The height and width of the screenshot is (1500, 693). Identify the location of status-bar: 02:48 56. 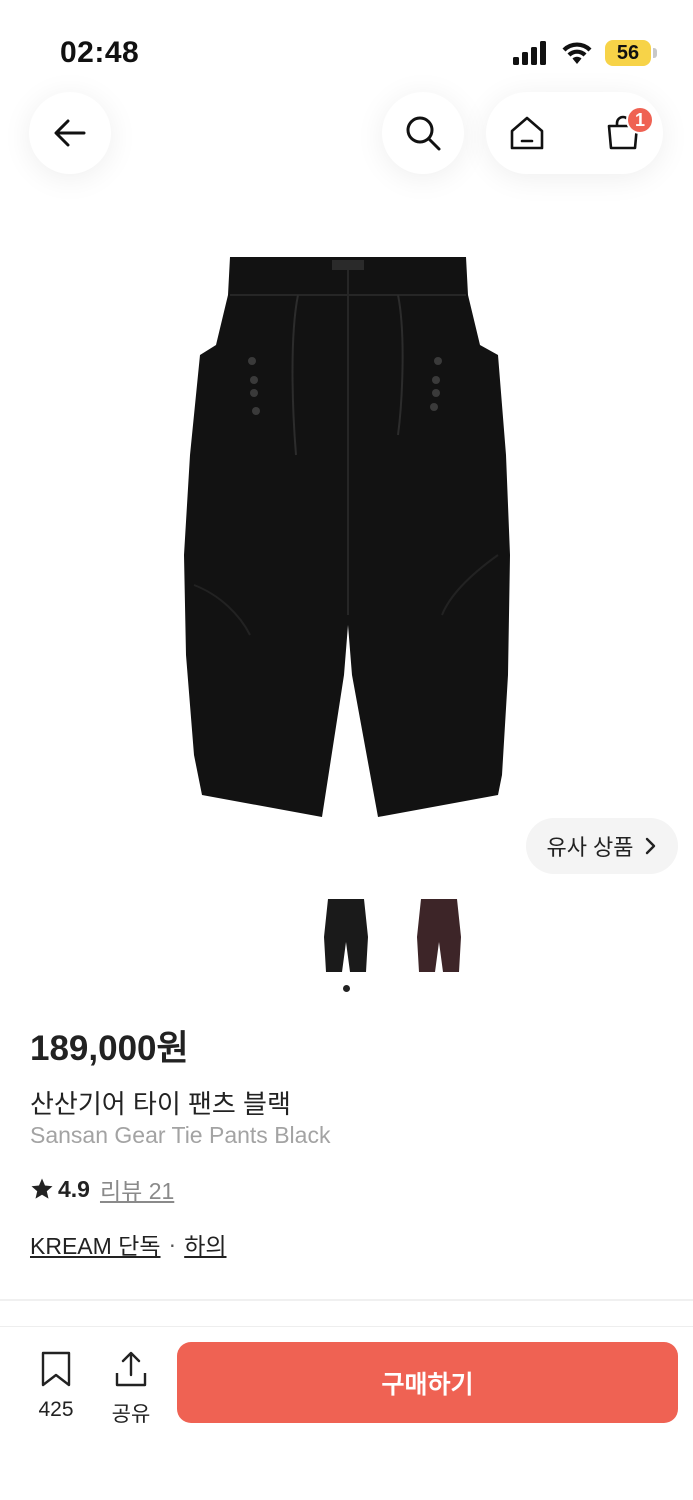
(346, 45).